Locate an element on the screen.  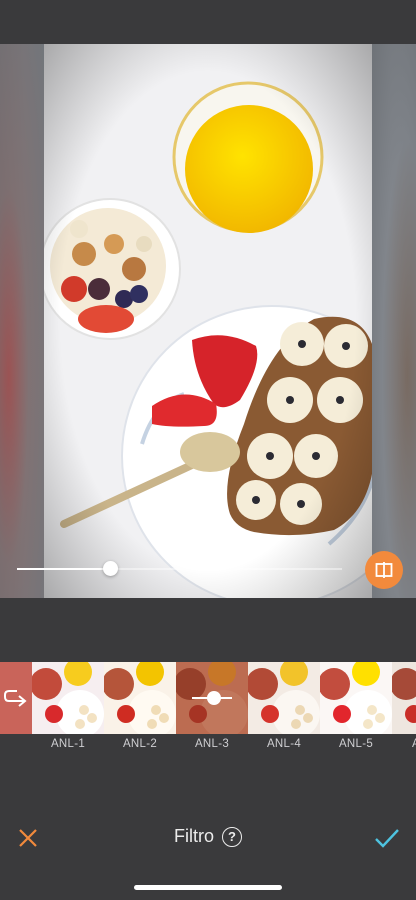
filter-back-button is located at coordinates (16, 698).